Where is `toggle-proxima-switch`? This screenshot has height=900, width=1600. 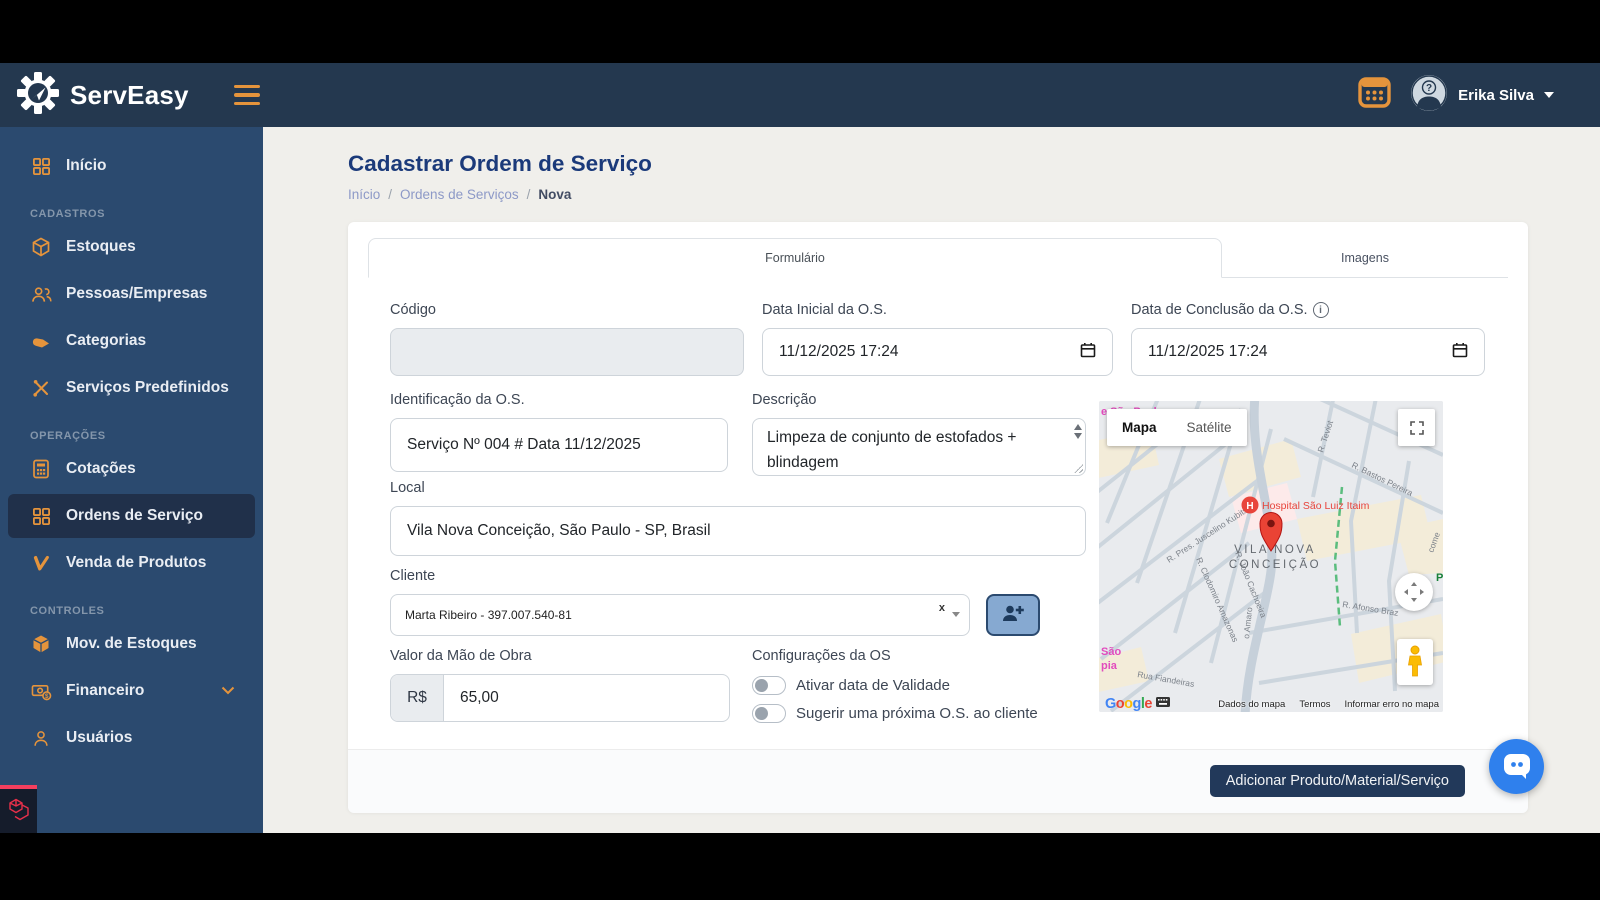 toggle-proxima-switch is located at coordinates (769, 713).